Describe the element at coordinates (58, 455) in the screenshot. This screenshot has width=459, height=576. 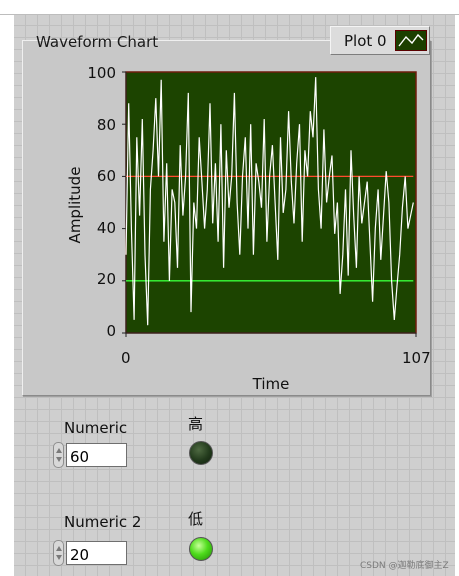
I see `numeric-spinner` at that location.